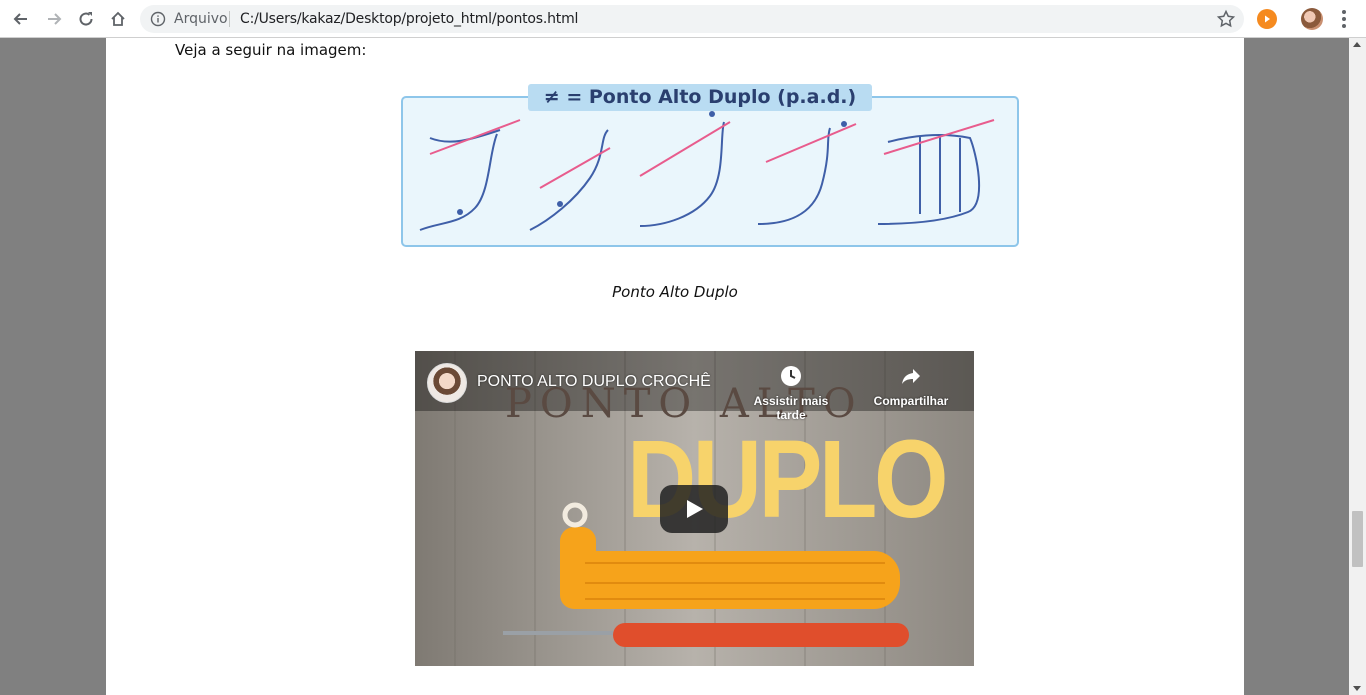 The height and width of the screenshot is (695, 1366). I want to click on vertical-scrollbar, so click(1357, 366).